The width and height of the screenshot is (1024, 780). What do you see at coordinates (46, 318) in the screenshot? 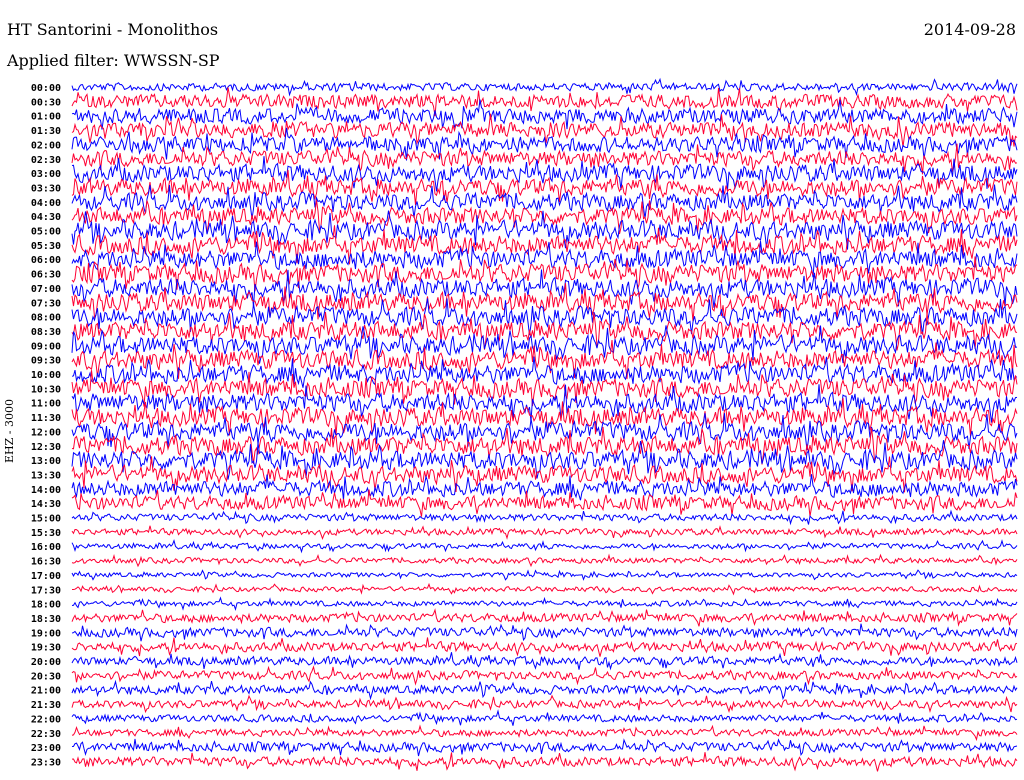
I see `row-time-label: 08:00` at bounding box center [46, 318].